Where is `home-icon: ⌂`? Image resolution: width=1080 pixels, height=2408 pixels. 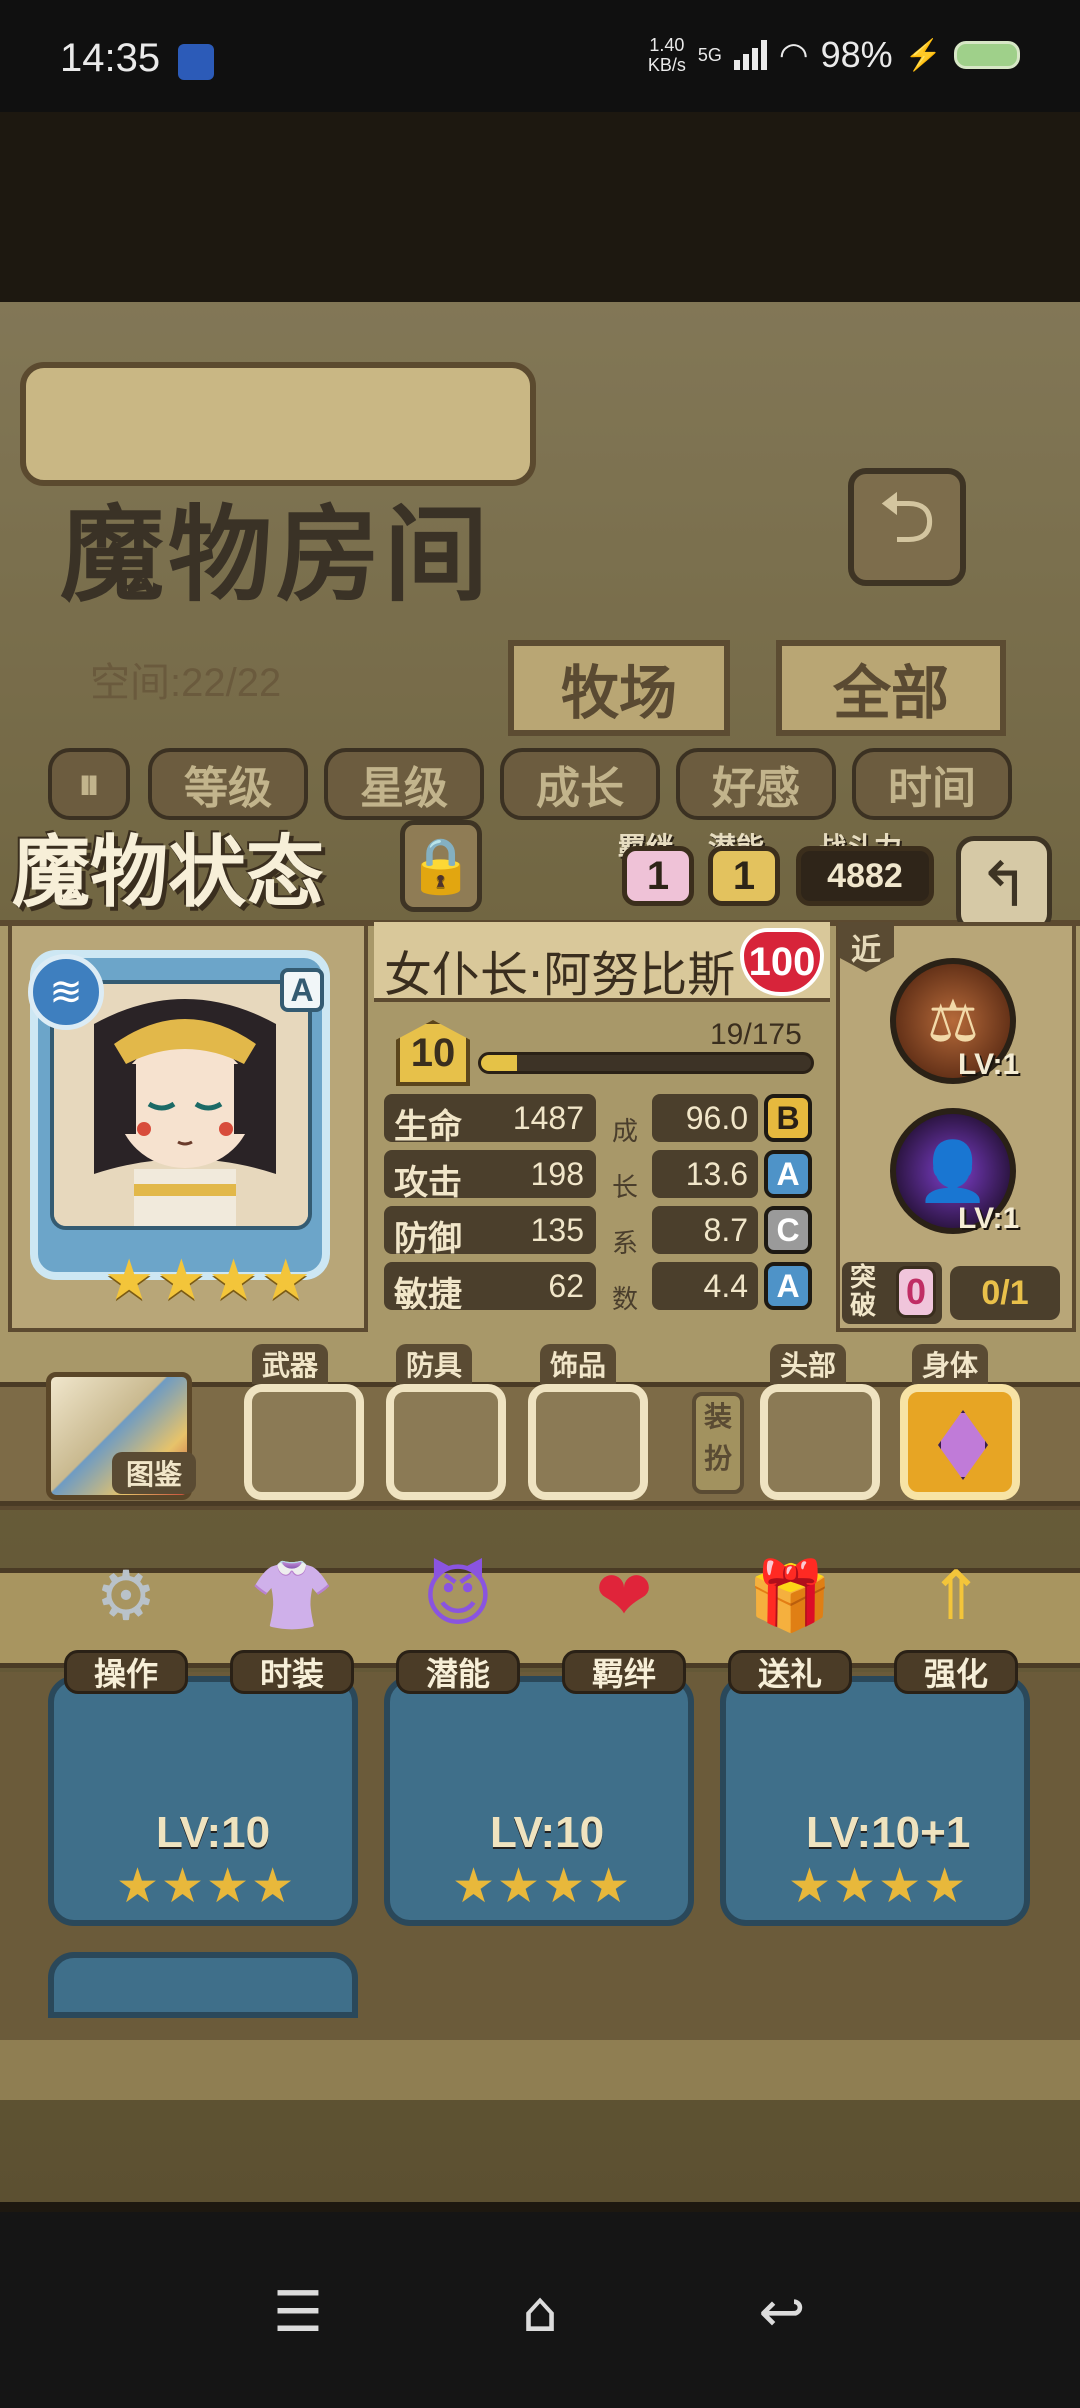
home-icon: ⌂ is located at coordinates (540, 2312).